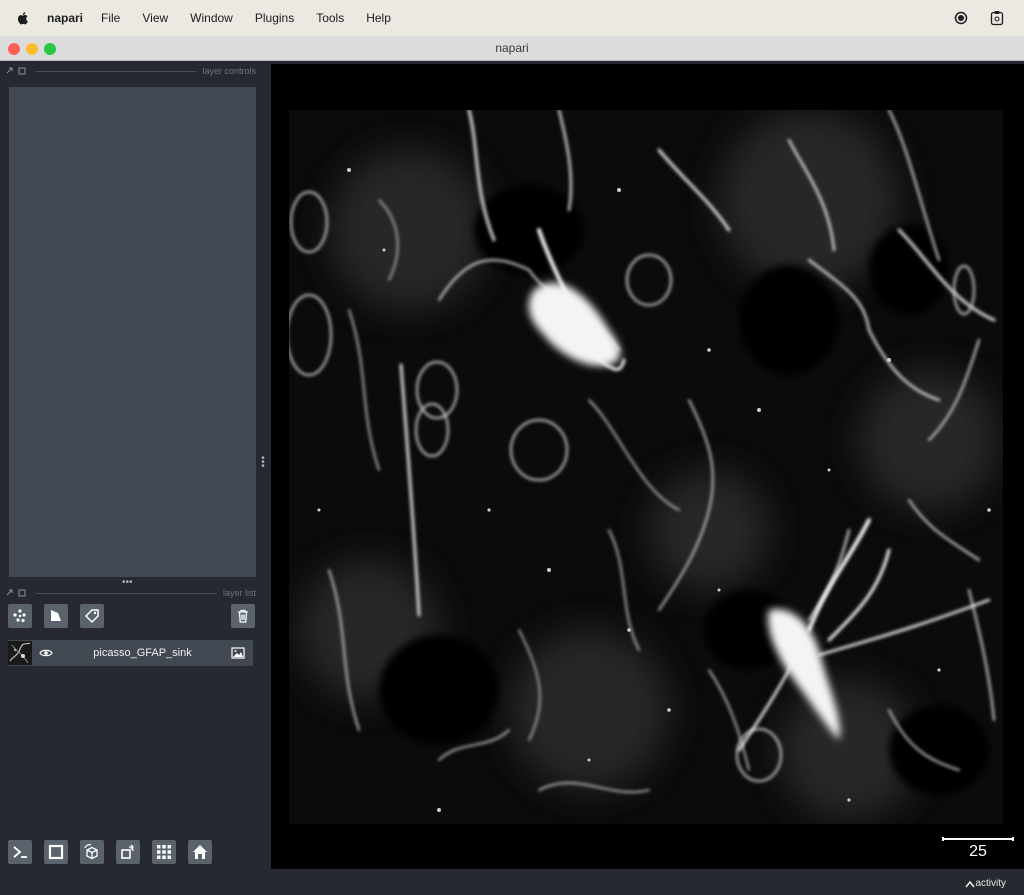 The width and height of the screenshot is (1024, 895). Describe the element at coordinates (990, 883) in the screenshot. I see `activity-label: activity` at that location.